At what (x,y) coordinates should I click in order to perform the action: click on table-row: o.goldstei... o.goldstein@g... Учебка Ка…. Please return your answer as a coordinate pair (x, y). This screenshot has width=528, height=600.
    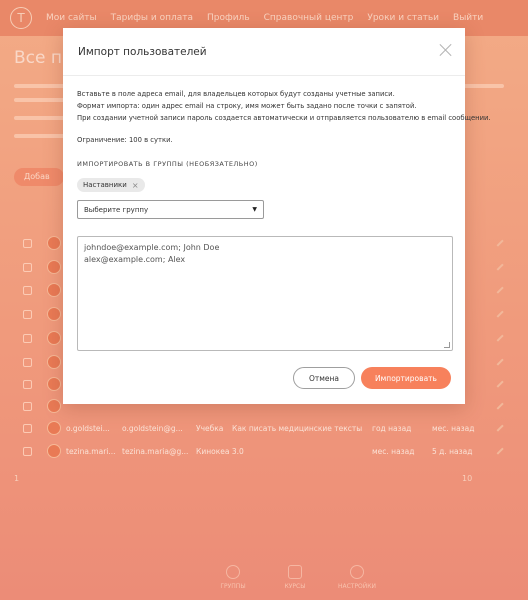
    Looking at the image, I should click on (264, 428).